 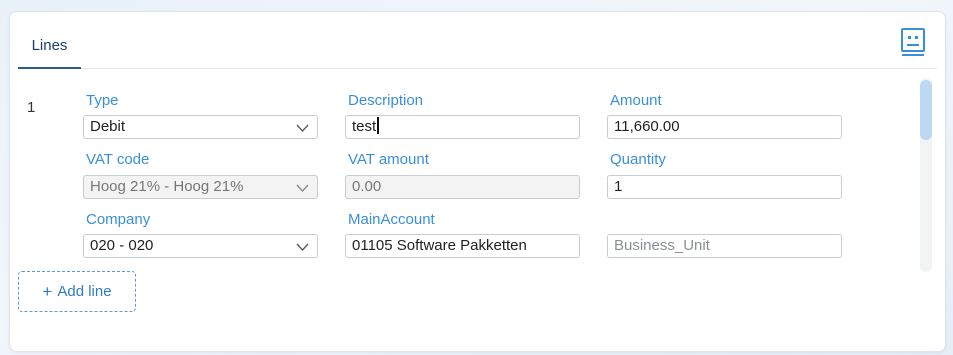 I want to click on company-select: 020 - 020, so click(x=200, y=246).